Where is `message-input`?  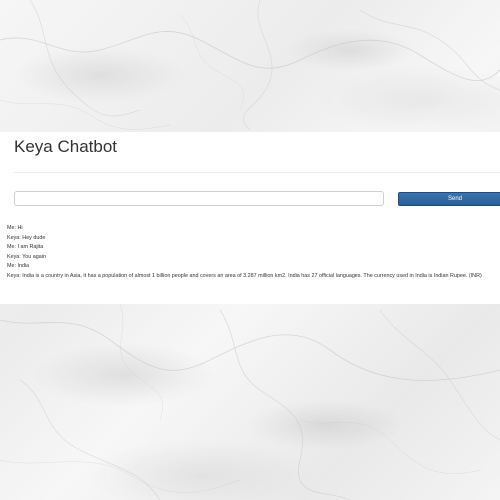
message-input is located at coordinates (199, 198).